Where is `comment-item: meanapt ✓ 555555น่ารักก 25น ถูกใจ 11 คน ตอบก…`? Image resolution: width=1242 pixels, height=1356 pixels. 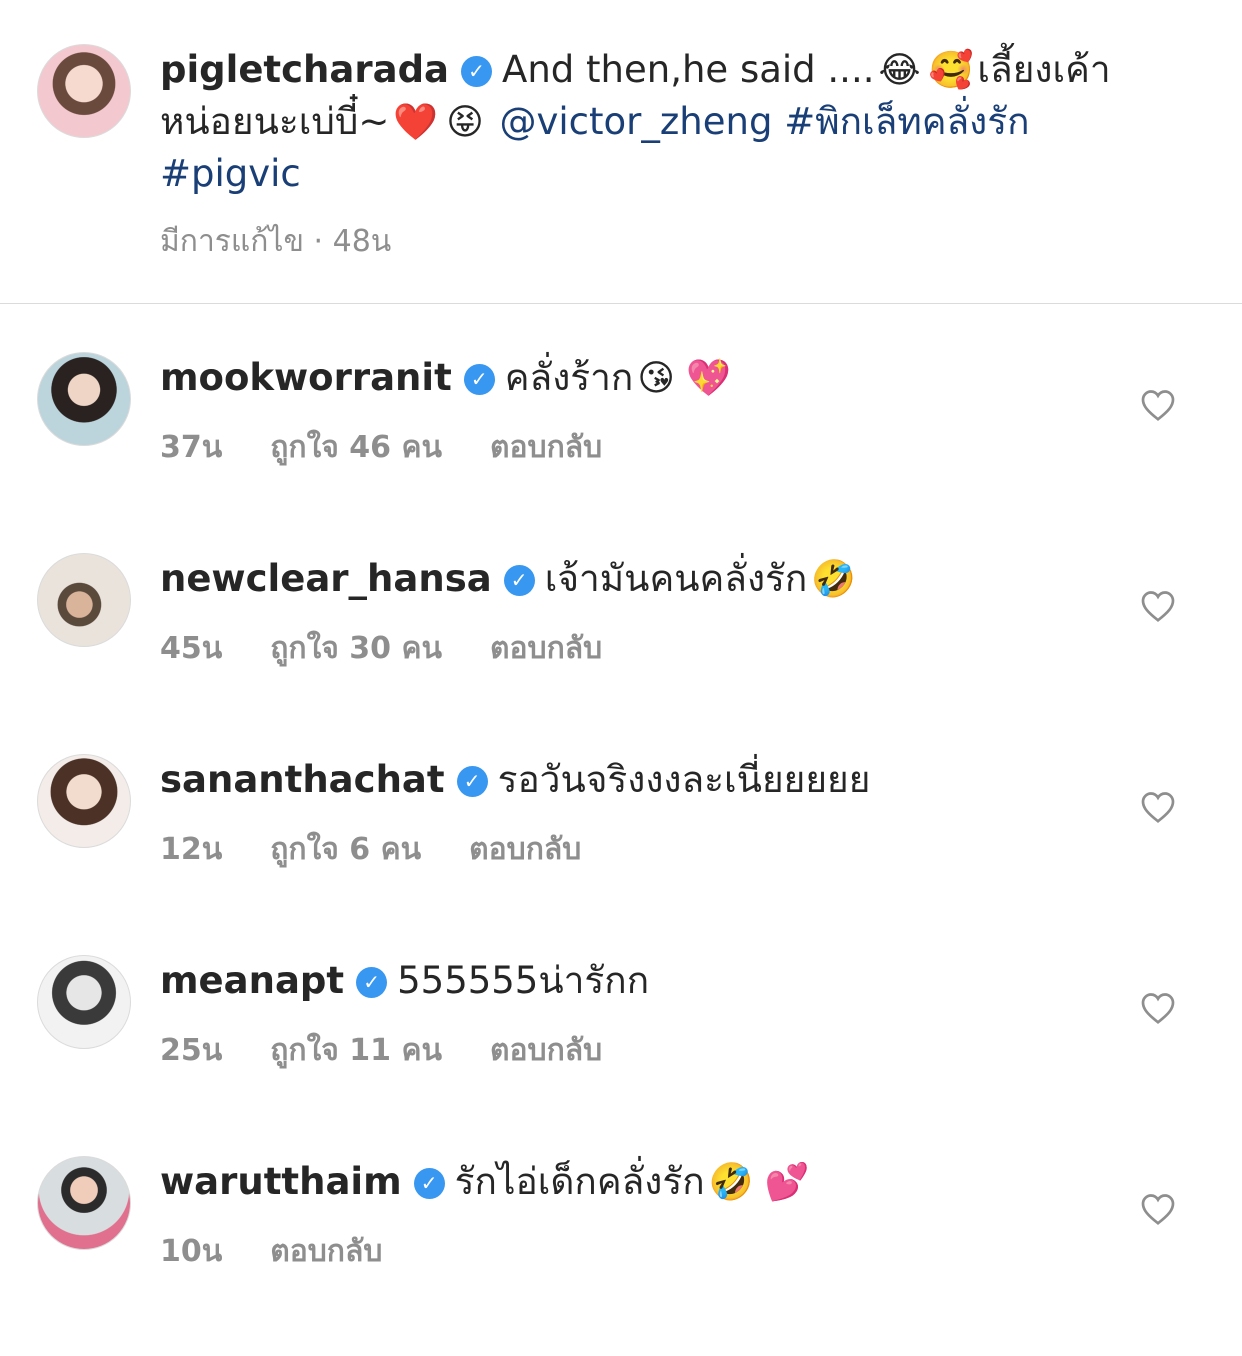
comment-item: meanapt ✓ 555555น่ารักก 25น ถูกใจ 11 คน ตอบก… is located at coordinates (621, 1055).